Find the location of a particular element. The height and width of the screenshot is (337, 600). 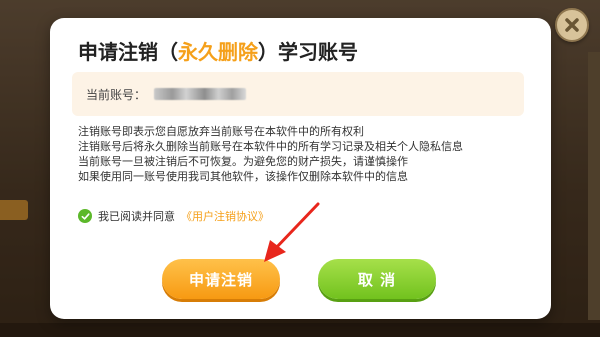

dialog-title: 申请注销（永久删除）学习账号 is located at coordinates (218, 50).